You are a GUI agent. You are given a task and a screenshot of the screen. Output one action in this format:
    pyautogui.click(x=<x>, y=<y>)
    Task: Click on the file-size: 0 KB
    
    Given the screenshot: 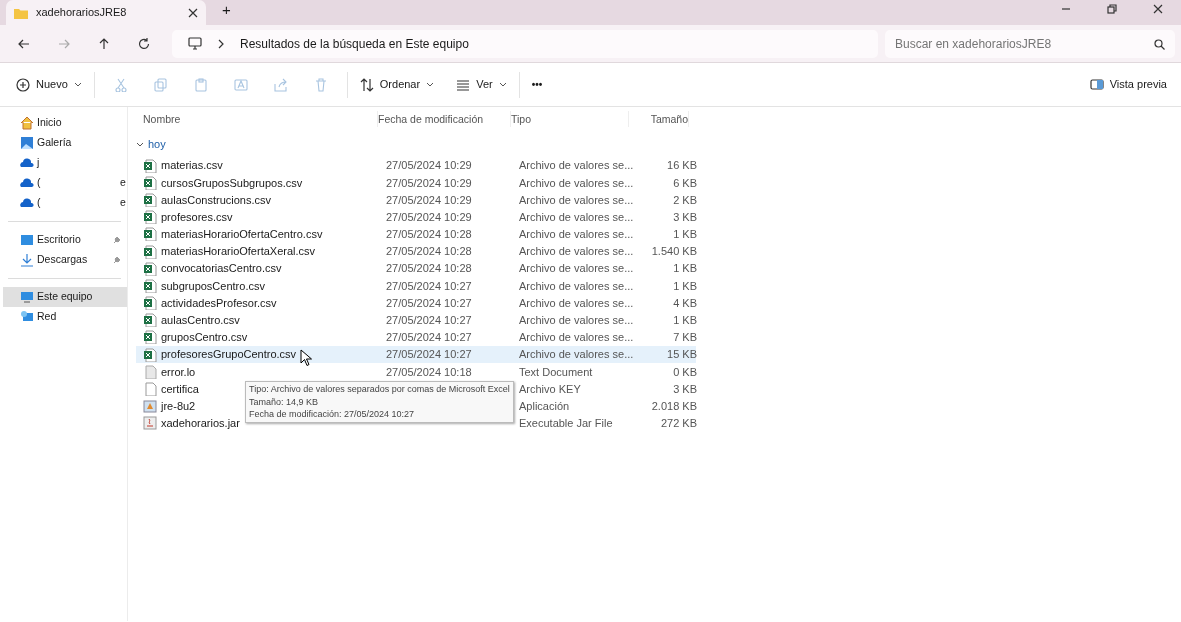 What is the action you would take?
    pyautogui.click(x=685, y=371)
    